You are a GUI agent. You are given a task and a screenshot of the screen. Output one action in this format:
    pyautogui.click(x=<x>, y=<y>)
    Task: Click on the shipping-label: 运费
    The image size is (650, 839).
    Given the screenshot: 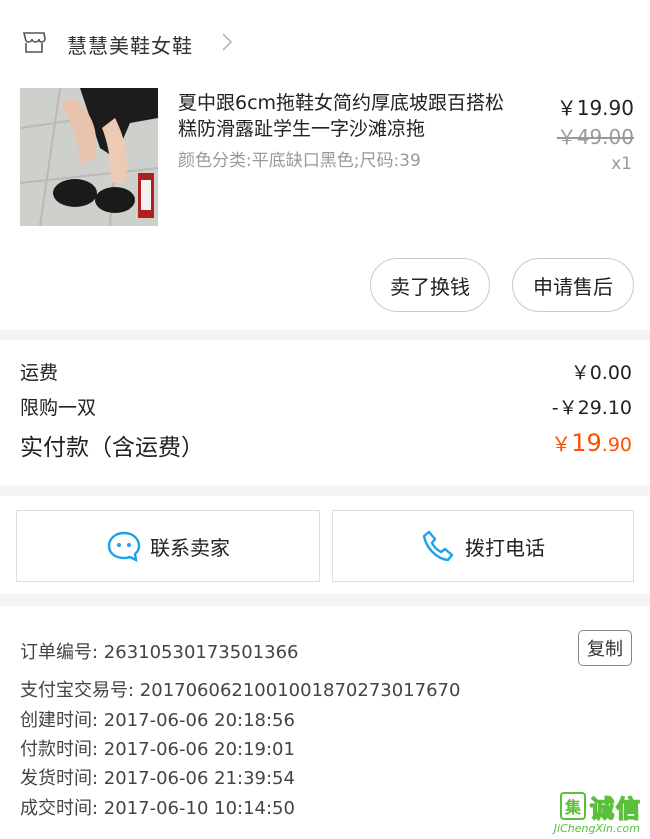 What is the action you would take?
    pyautogui.click(x=39, y=373)
    